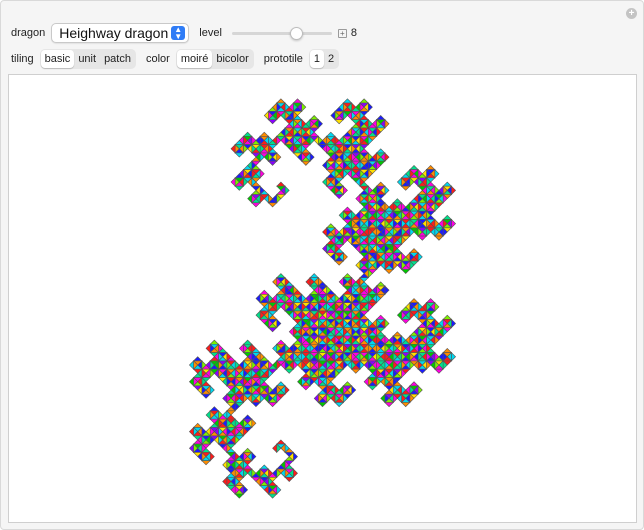 Image resolution: width=644 pixels, height=530 pixels. What do you see at coordinates (57, 59) in the screenshot?
I see `tiling-basic-button: basic` at bounding box center [57, 59].